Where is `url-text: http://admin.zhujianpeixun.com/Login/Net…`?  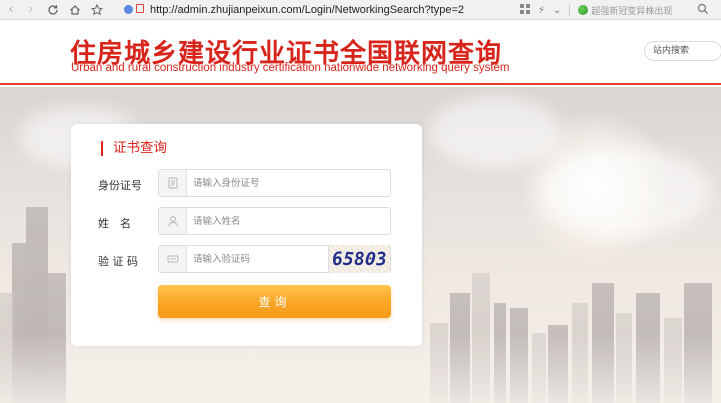
url-text: http://admin.zhujianpeixun.com/Login/Net… is located at coordinates (307, 9).